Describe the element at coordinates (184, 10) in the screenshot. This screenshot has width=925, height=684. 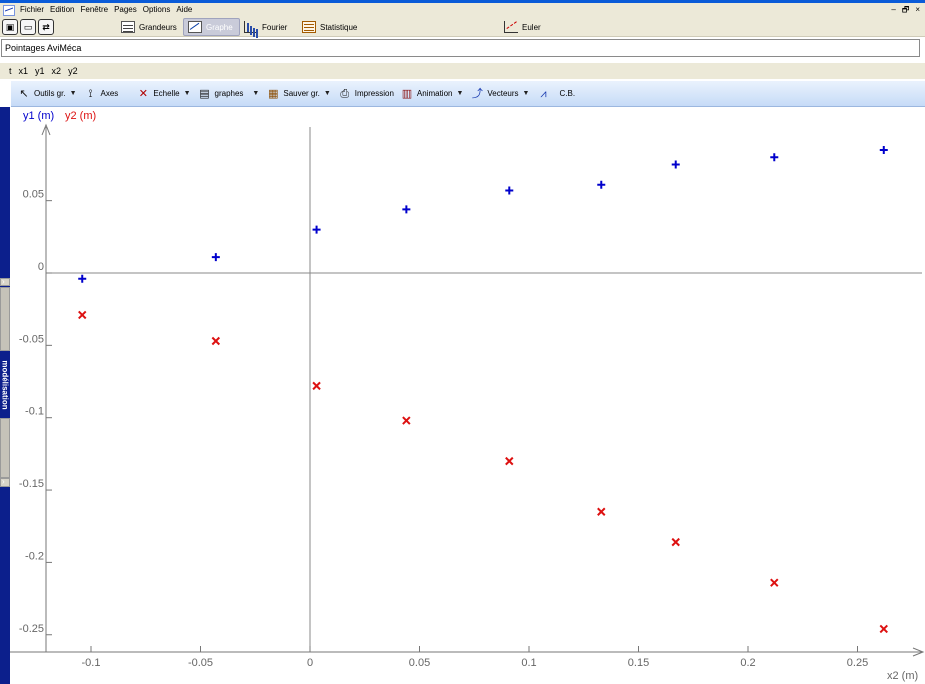
I see `menu-aide: Aide` at that location.